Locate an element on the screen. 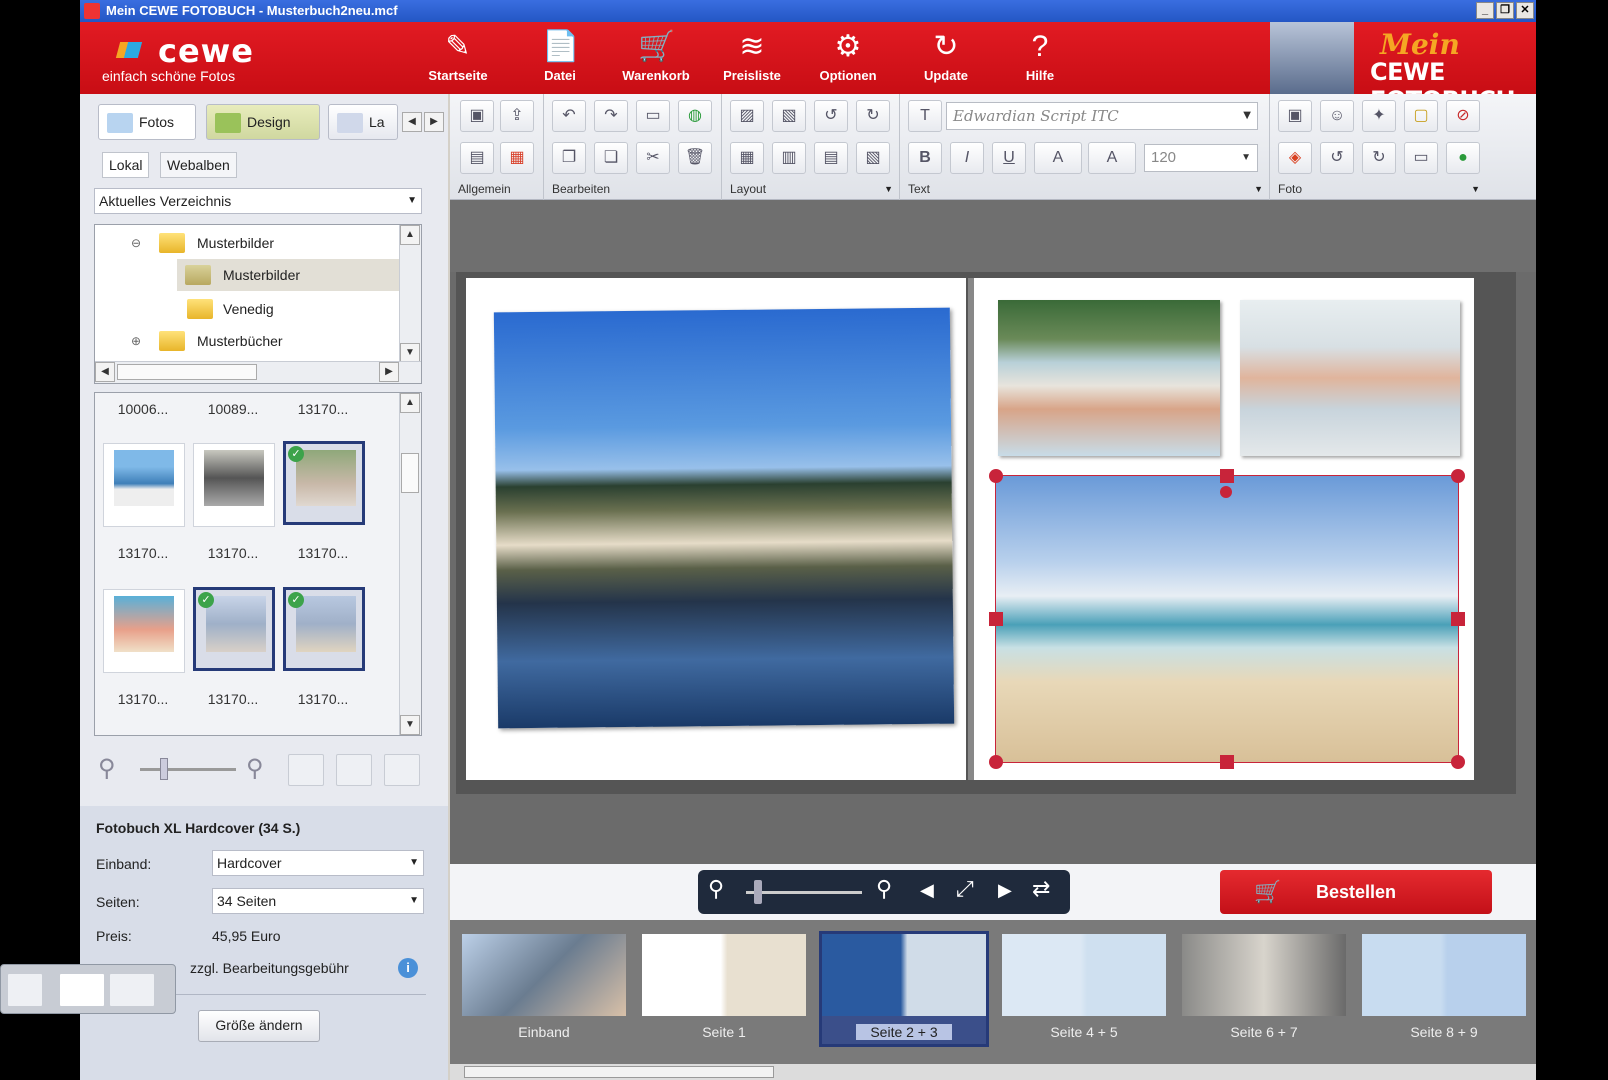 The height and width of the screenshot is (1080, 1608). zoom-out-icon: ⚲ is located at coordinates (716, 889).